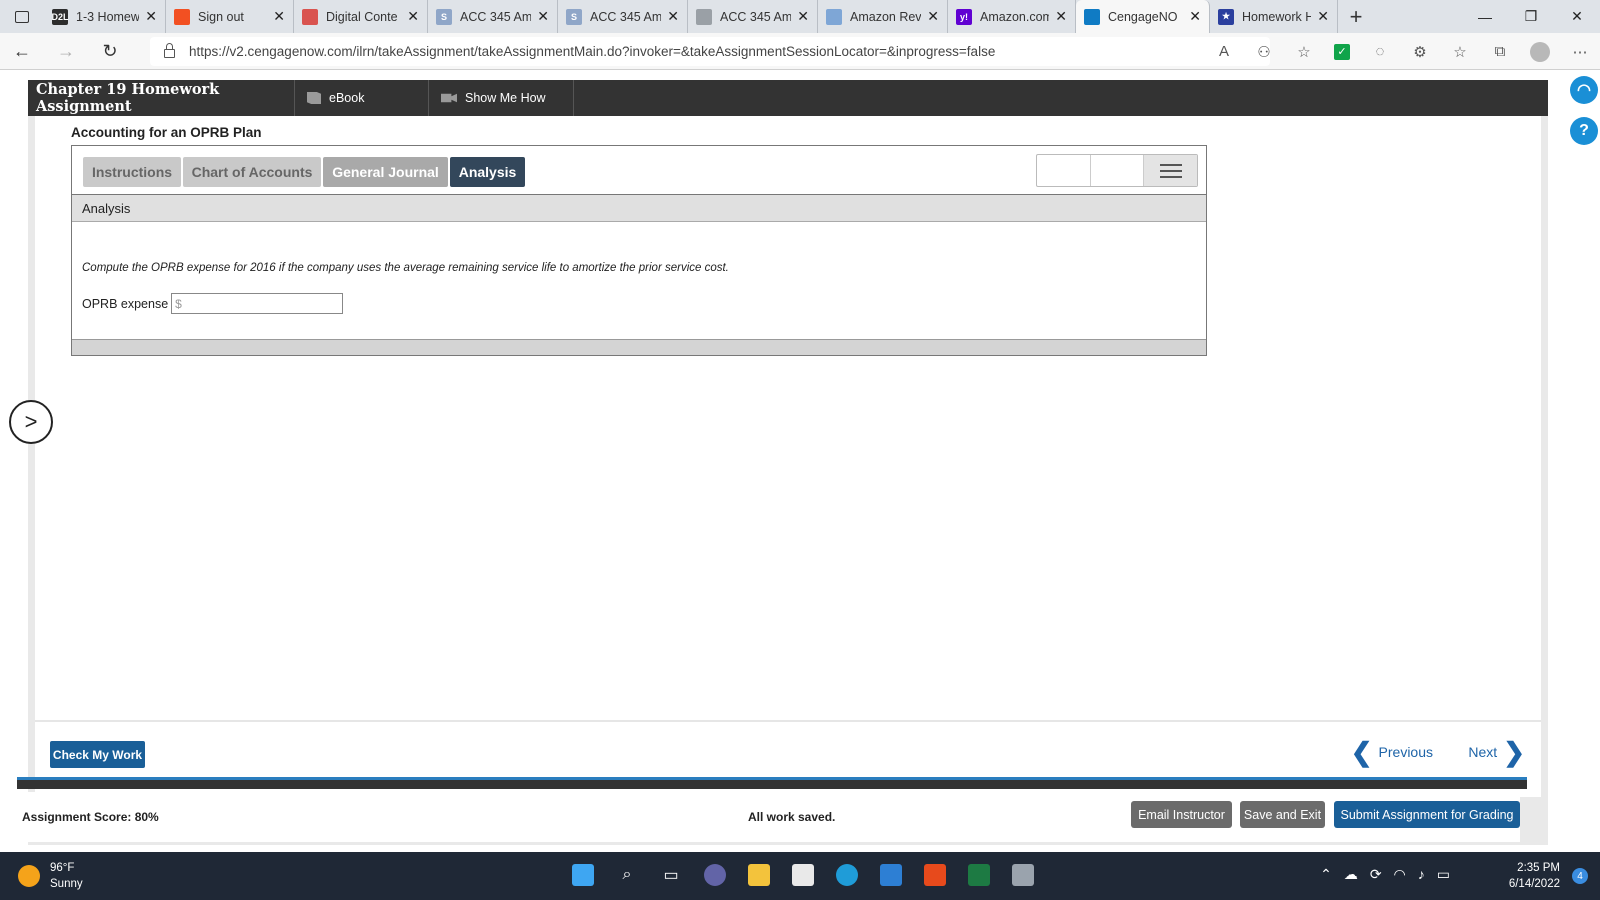 The height and width of the screenshot is (900, 1600). What do you see at coordinates (1304, 52) in the screenshot?
I see `add-favorite-icon: ☆` at bounding box center [1304, 52].